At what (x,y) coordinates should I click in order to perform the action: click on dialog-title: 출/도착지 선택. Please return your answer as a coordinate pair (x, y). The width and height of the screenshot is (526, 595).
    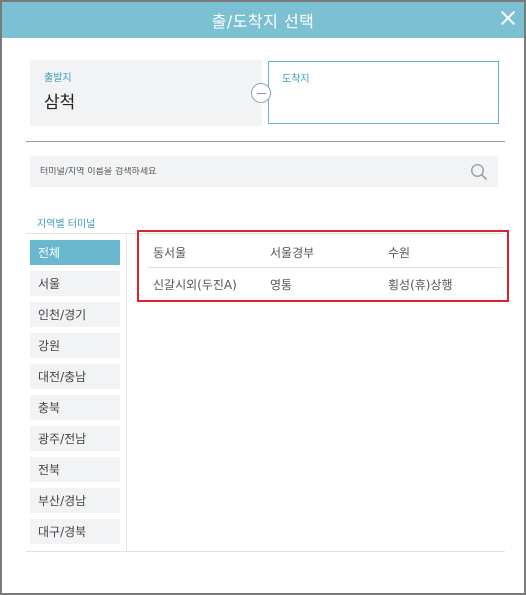
    Looking at the image, I should click on (263, 21).